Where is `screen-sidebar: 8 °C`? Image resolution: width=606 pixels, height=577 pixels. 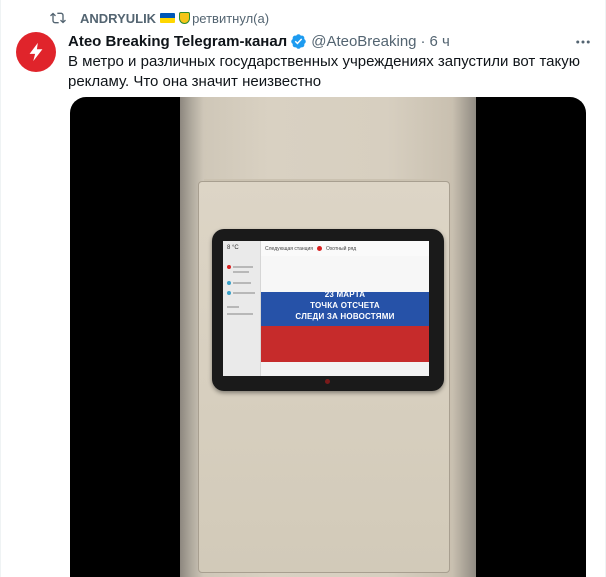
screen-sidebar: 8 °C is located at coordinates (242, 308).